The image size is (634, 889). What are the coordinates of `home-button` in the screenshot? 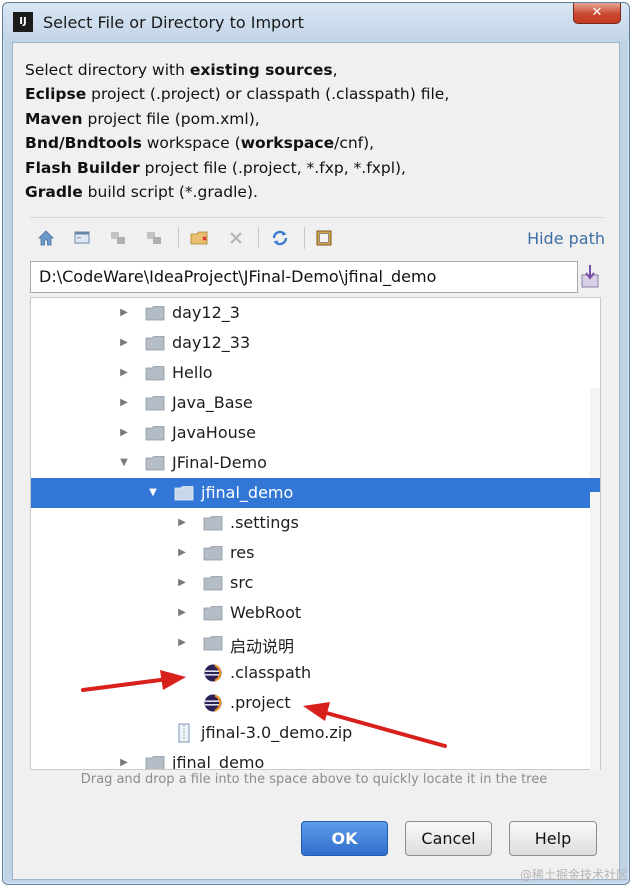 It's located at (46, 238).